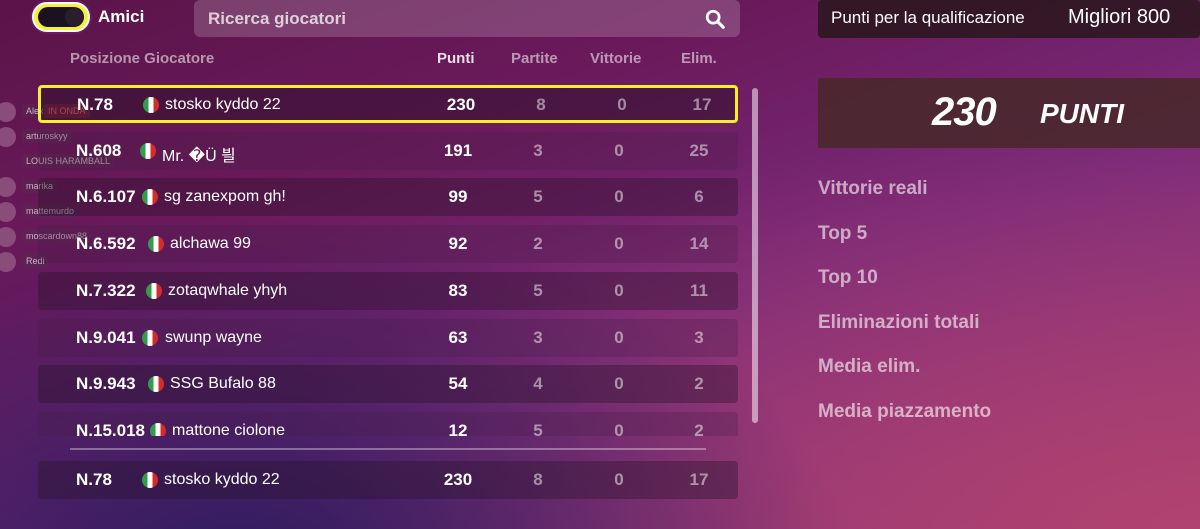 The width and height of the screenshot is (1200, 529). What do you see at coordinates (225, 196) in the screenshot?
I see `row-player-name: sg zanexpom gh!` at bounding box center [225, 196].